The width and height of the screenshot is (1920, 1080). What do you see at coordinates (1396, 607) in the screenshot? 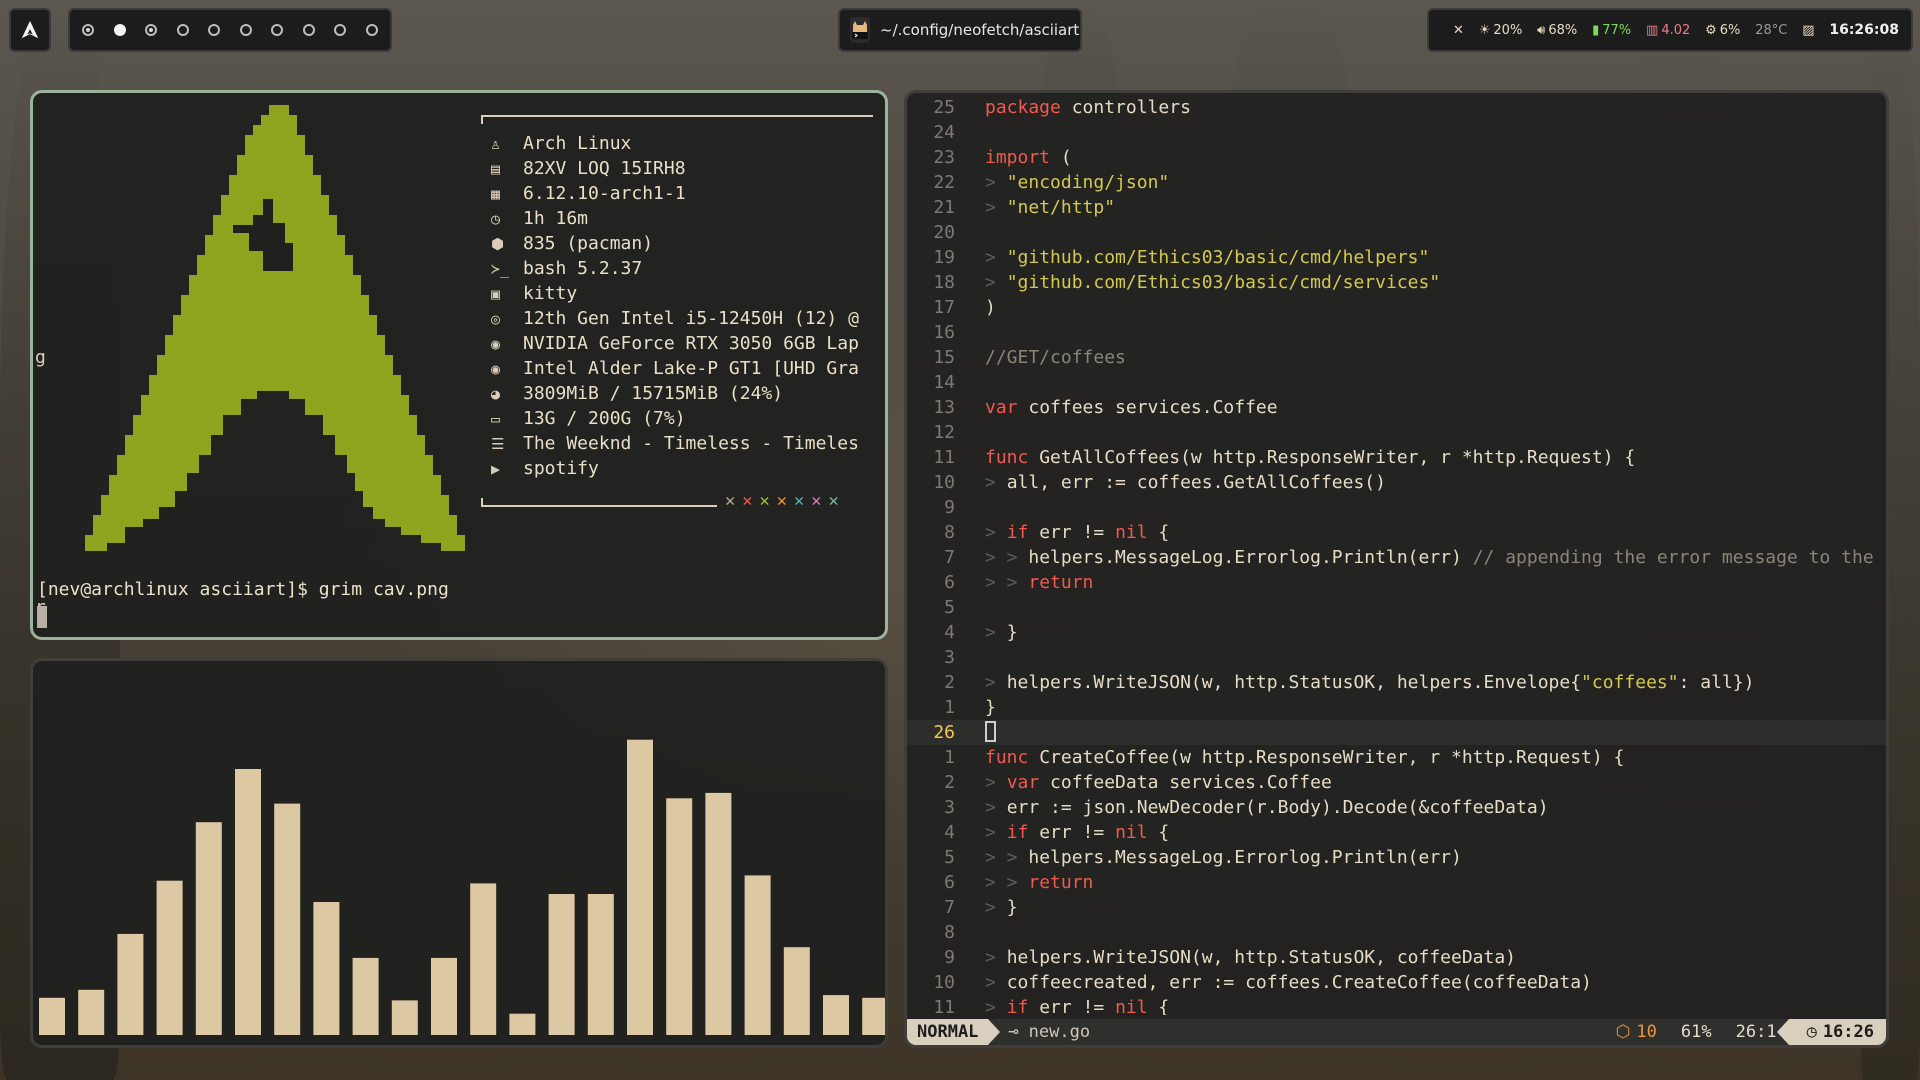
I see `code-line: 5` at bounding box center [1396, 607].